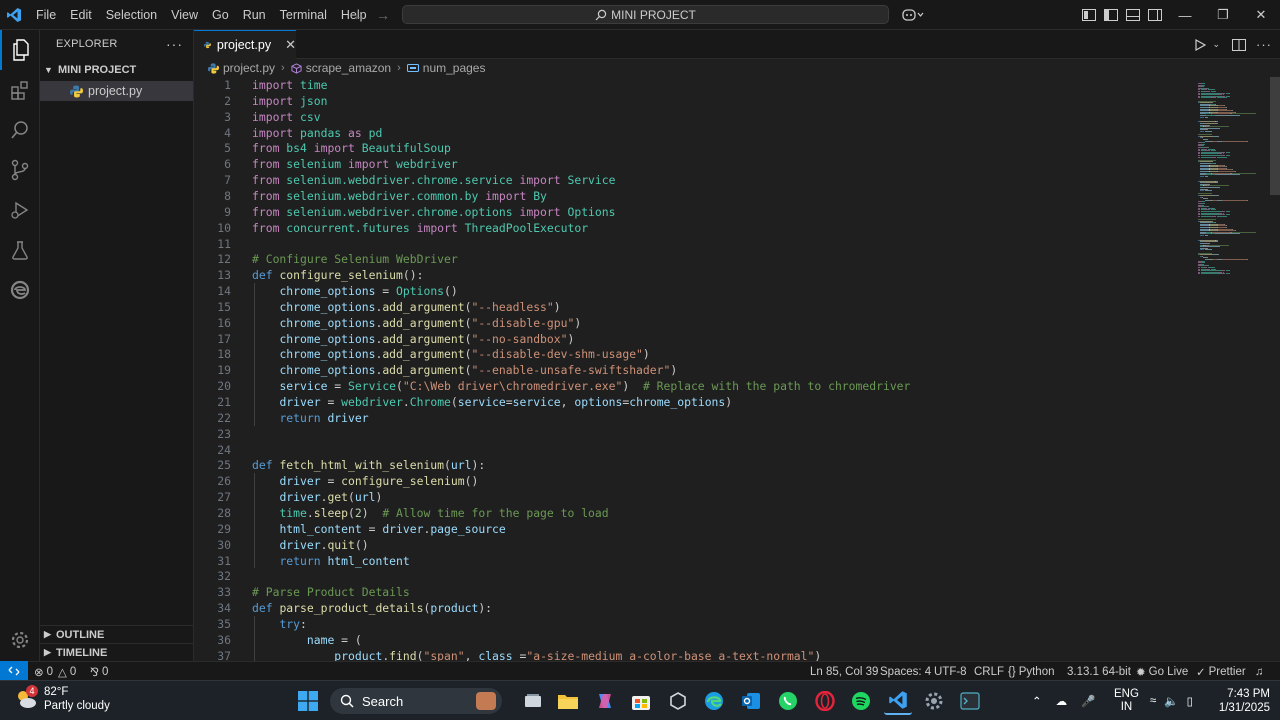 The width and height of the screenshot is (1280, 720). Describe the element at coordinates (254, 15) in the screenshot. I see `menu-run: Run` at that location.